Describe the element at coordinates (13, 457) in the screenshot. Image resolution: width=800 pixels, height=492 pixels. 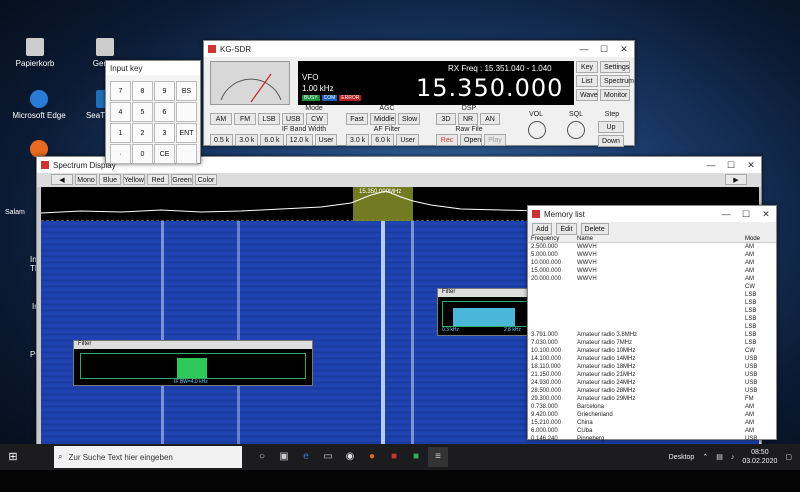
I see `windows-start-icon: ⊞` at that location.